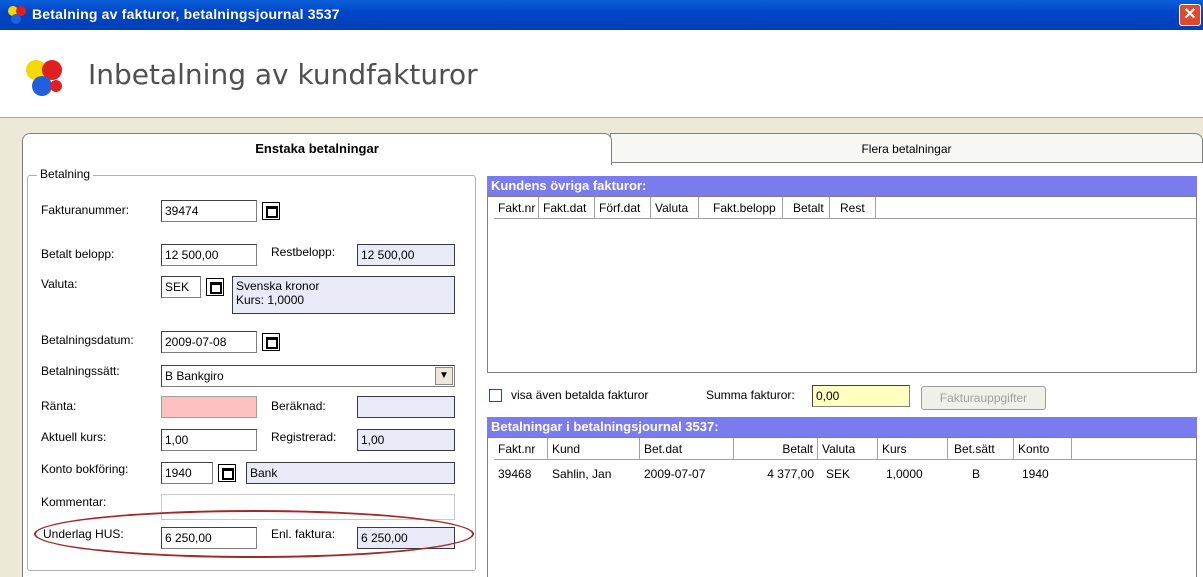 This screenshot has width=1203, height=577. What do you see at coordinates (741, 208) in the screenshot?
I see `column-header: Fakt.belopp` at bounding box center [741, 208].